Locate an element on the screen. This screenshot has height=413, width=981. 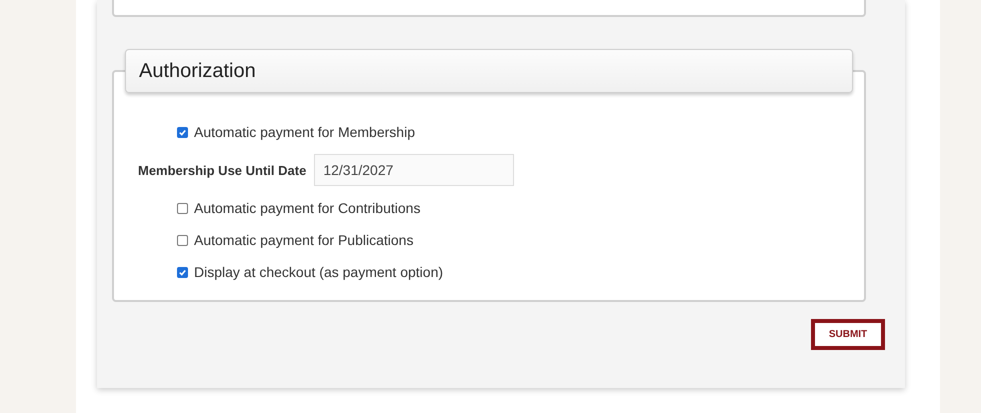
field-label: Membership Use Until Date is located at coordinates (222, 170).